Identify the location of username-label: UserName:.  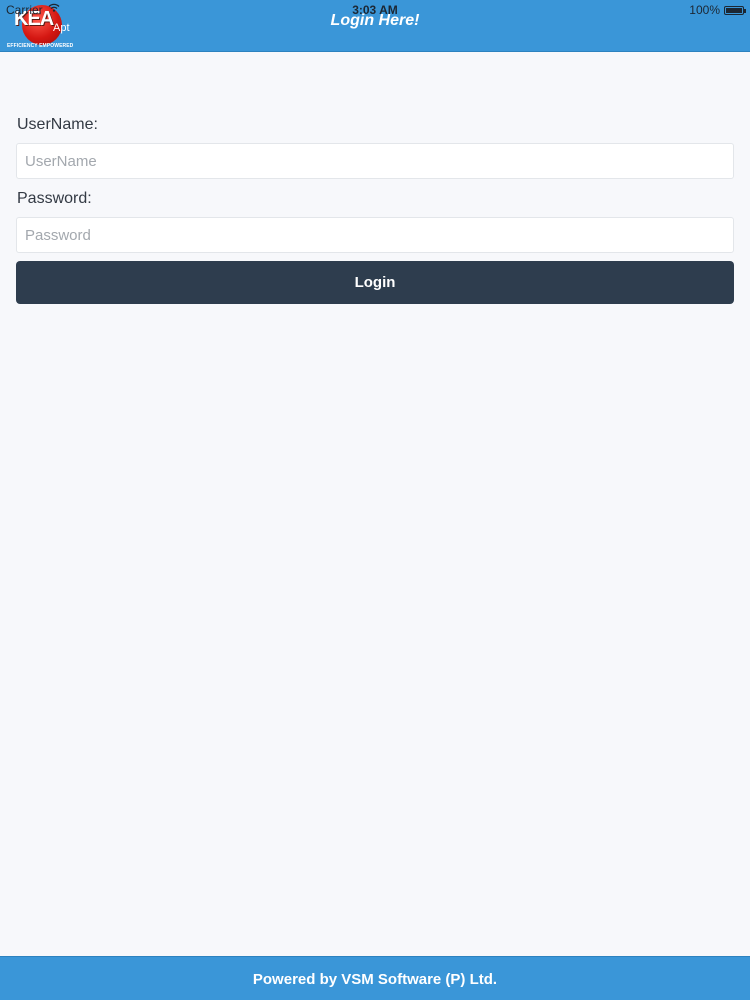
(57, 124).